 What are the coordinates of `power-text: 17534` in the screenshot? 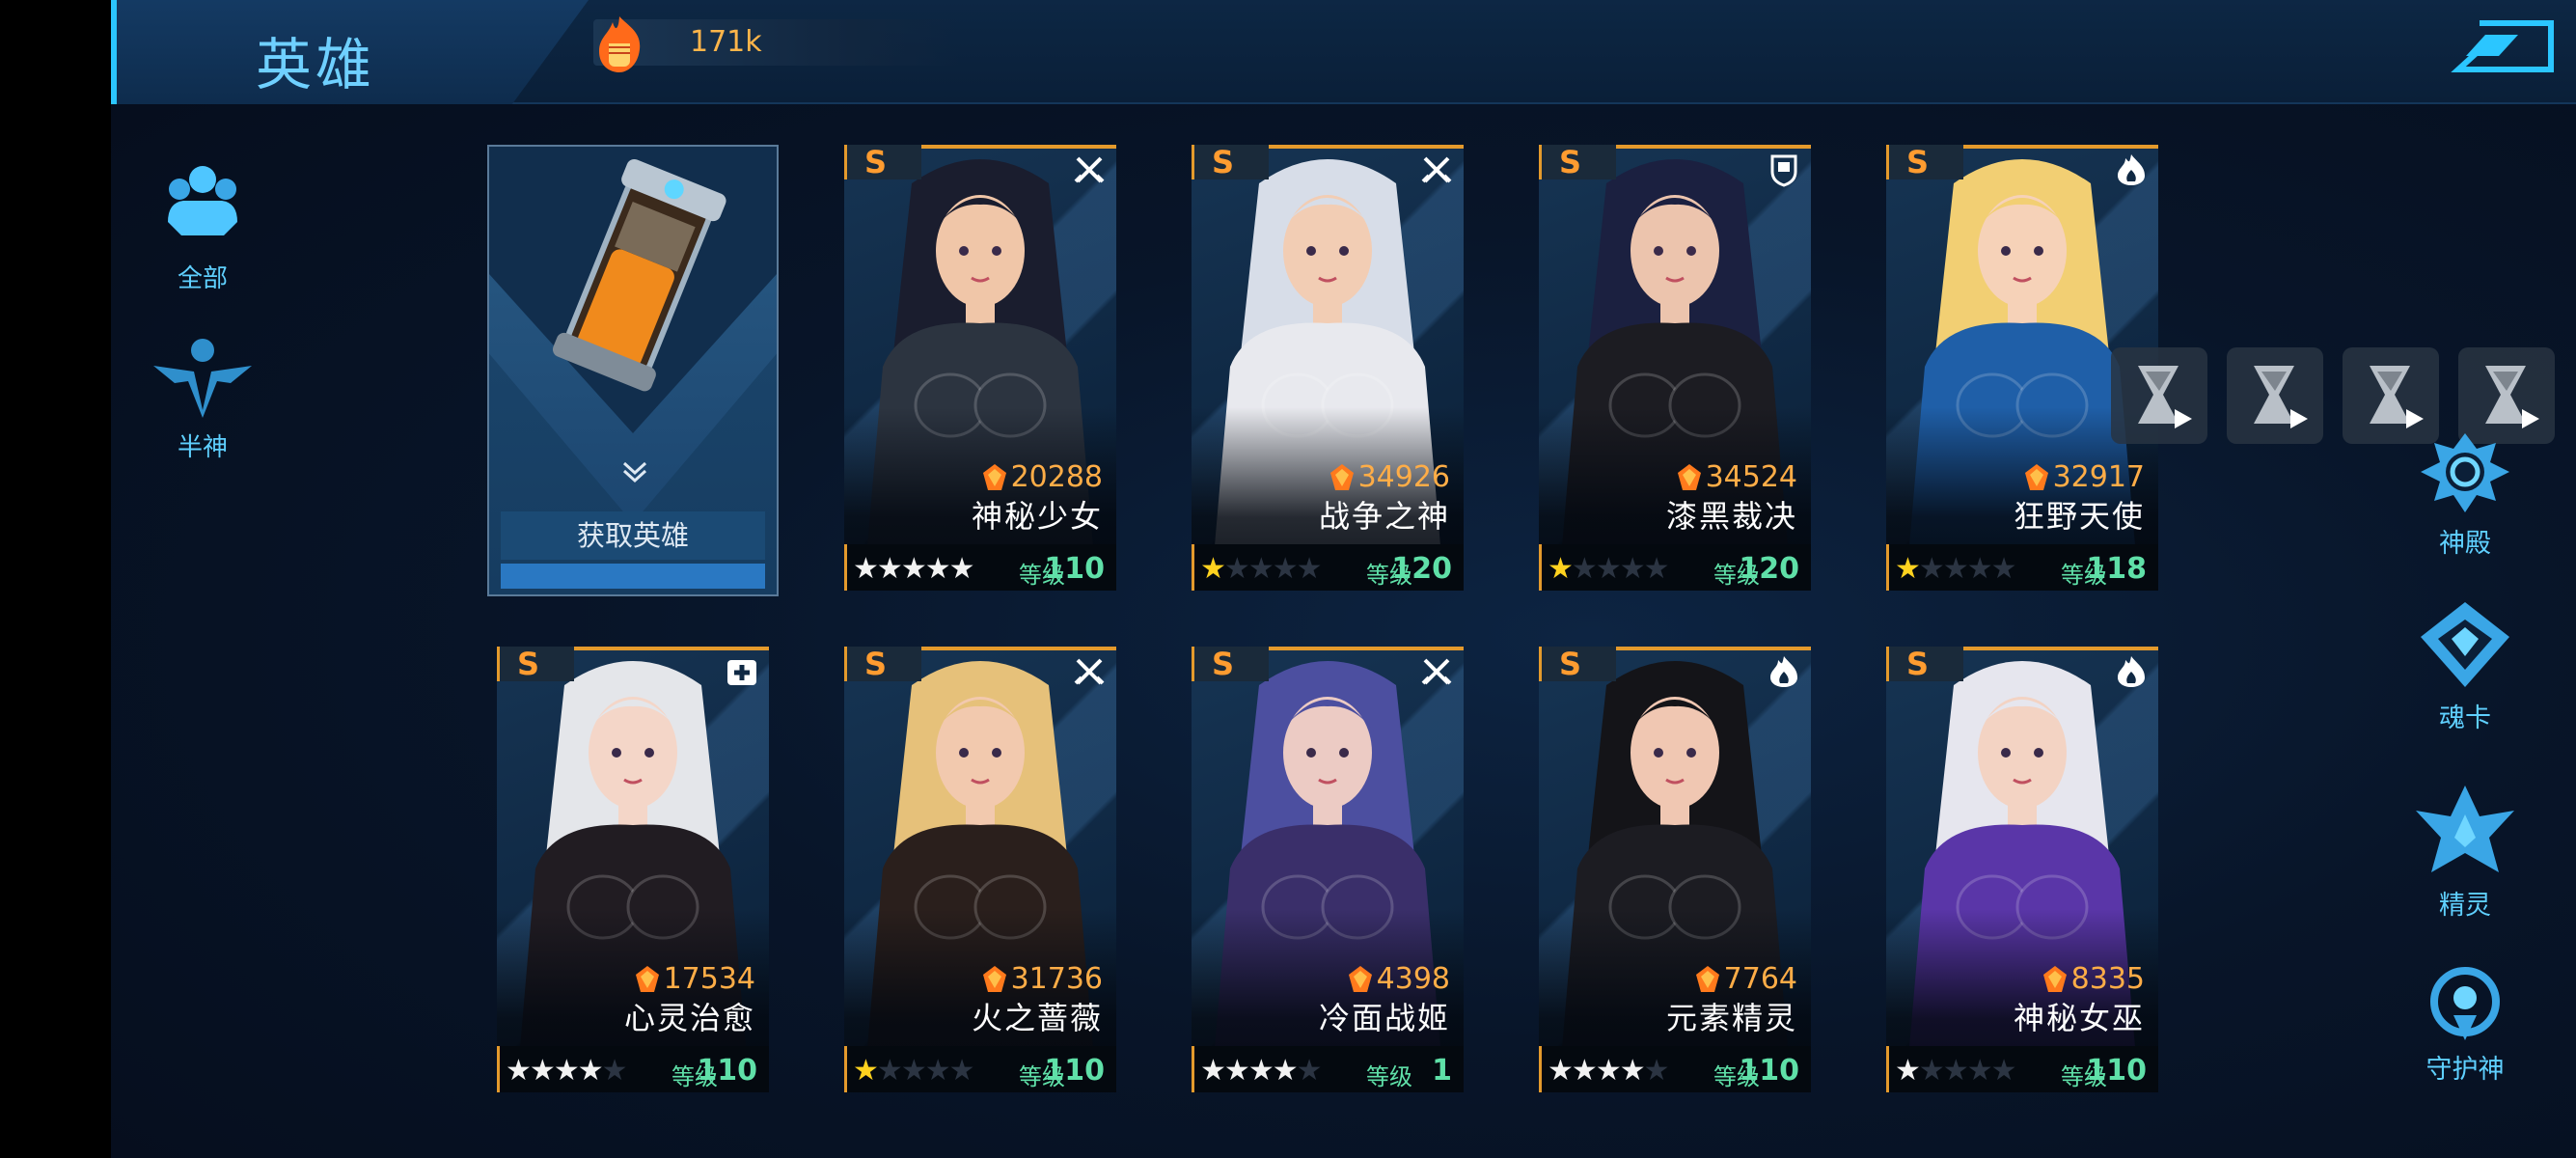 It's located at (709, 979).